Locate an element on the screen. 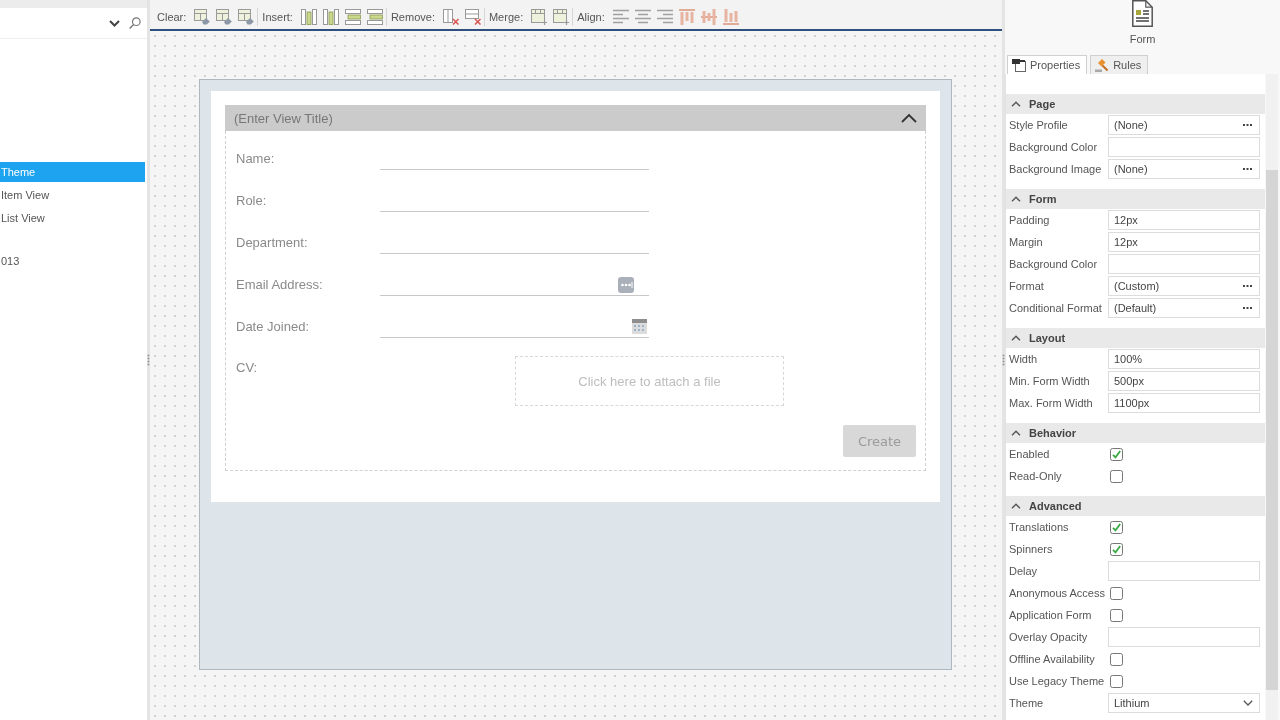 The image size is (1280, 720). section-title: Form is located at coordinates (1043, 199).